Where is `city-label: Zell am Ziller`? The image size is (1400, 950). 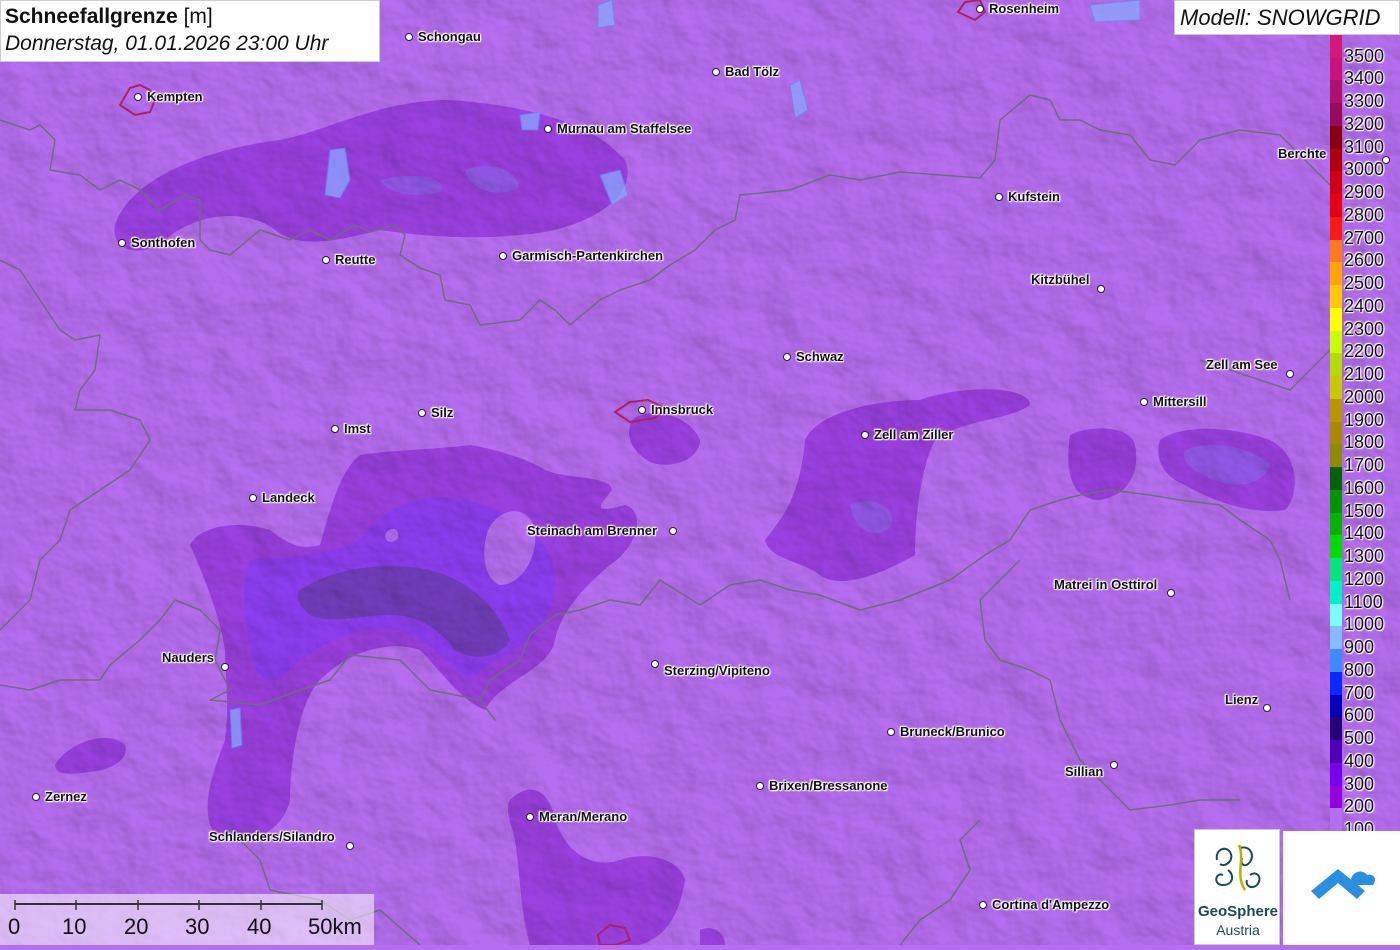
city-label: Zell am Ziller is located at coordinates (914, 434).